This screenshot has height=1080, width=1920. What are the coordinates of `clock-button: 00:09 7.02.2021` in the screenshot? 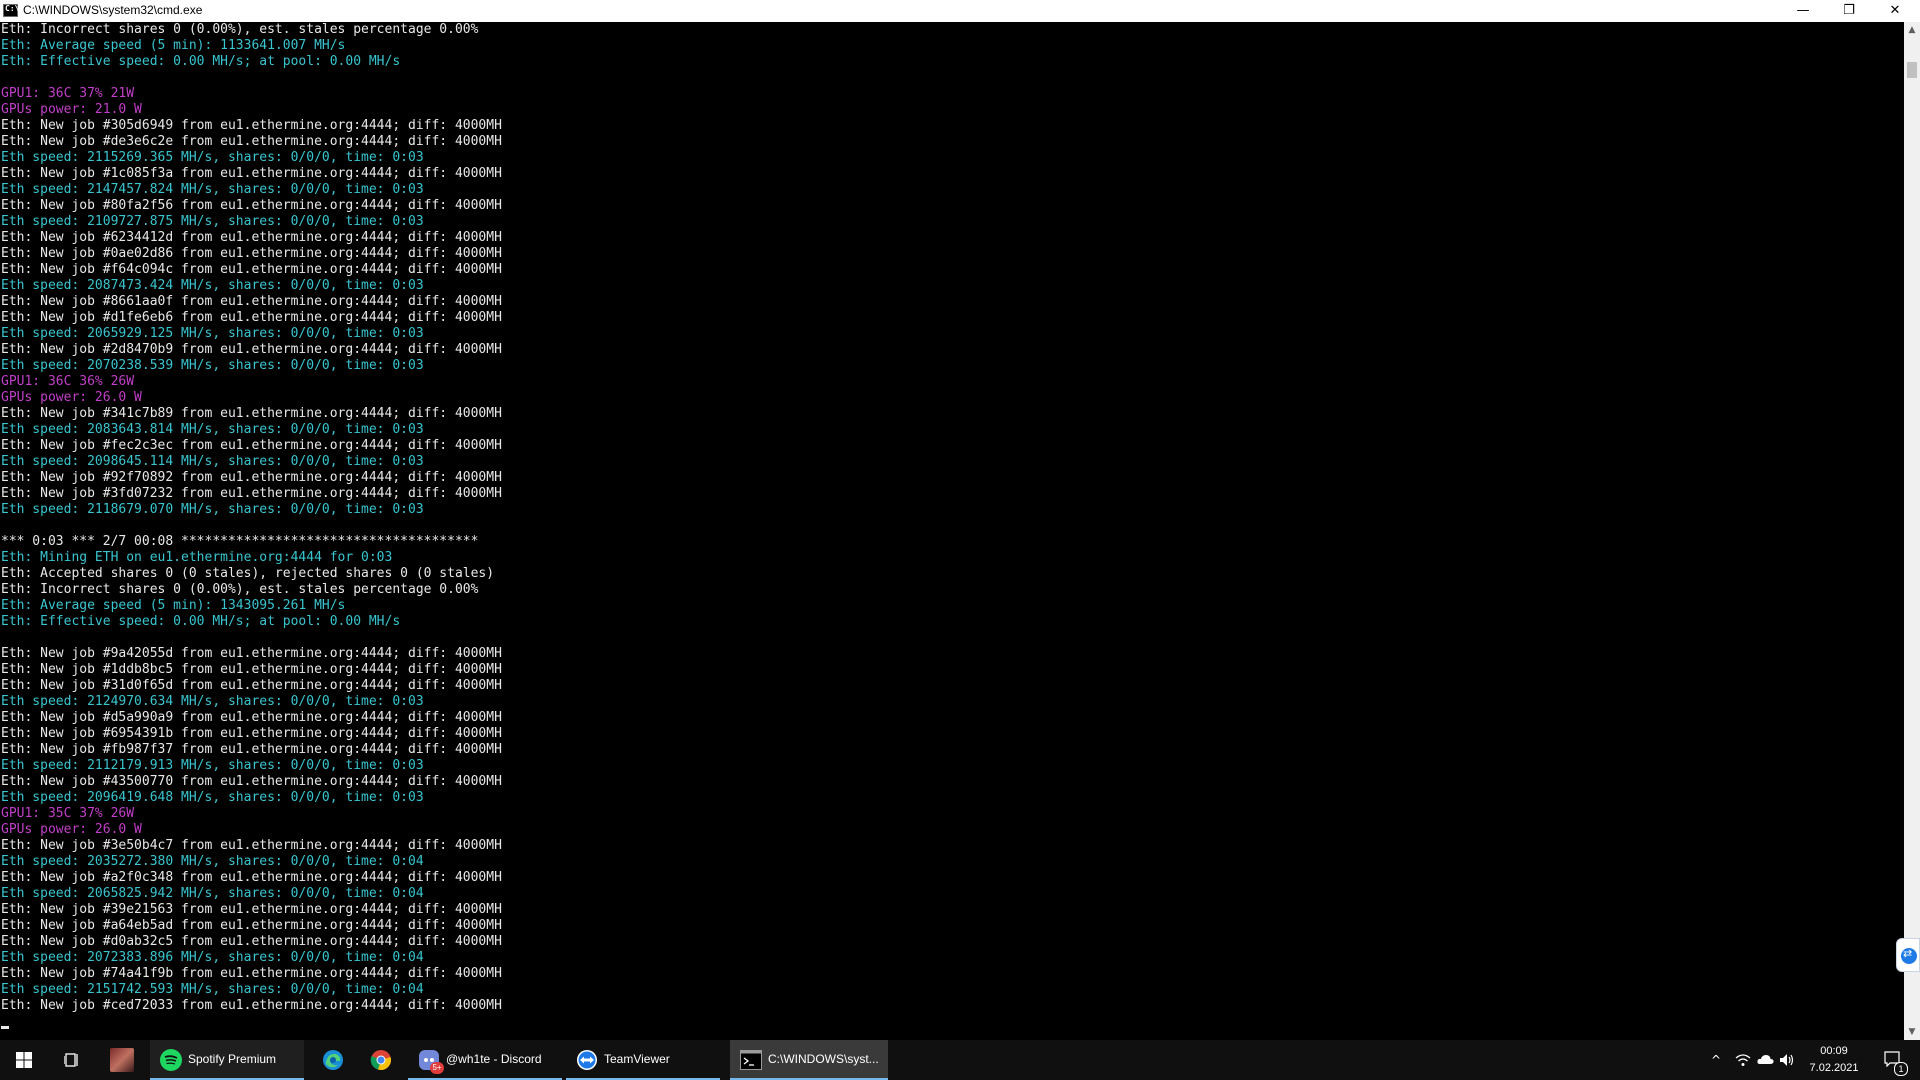 It's located at (1834, 1060).